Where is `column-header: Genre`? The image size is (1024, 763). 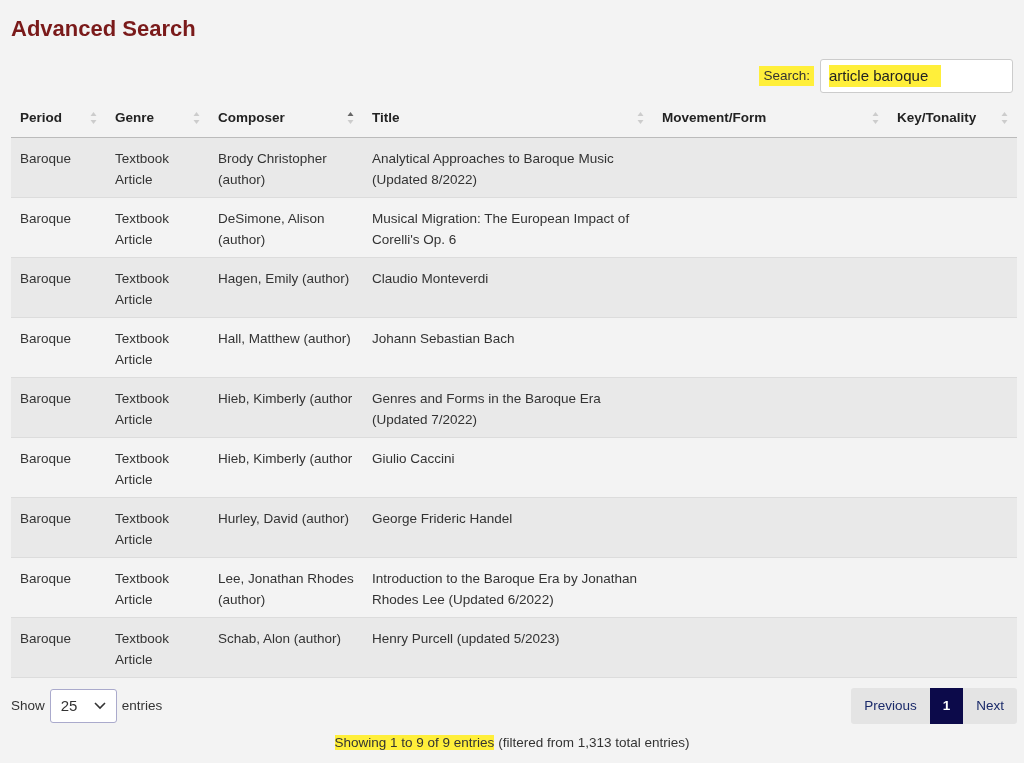
column-header: Genre is located at coordinates (157, 118).